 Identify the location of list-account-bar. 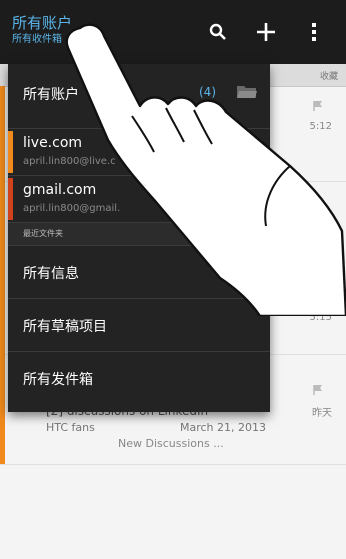
(2, 258).